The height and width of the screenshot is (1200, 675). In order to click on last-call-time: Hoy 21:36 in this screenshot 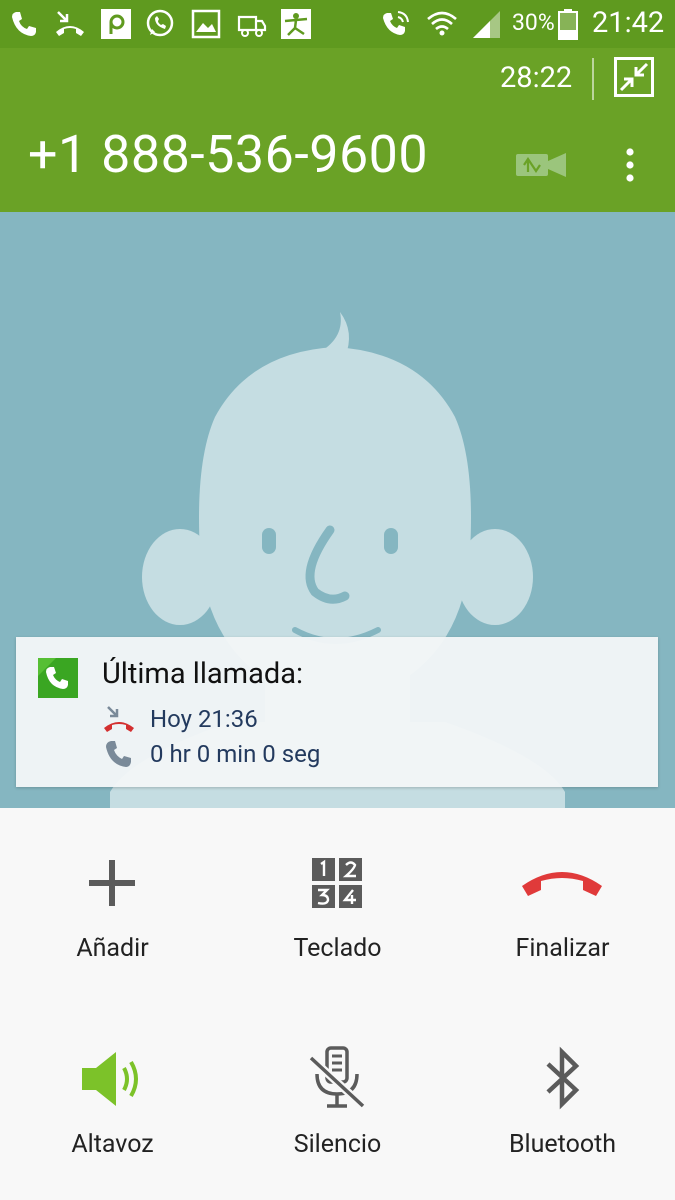, I will do `click(204, 719)`.